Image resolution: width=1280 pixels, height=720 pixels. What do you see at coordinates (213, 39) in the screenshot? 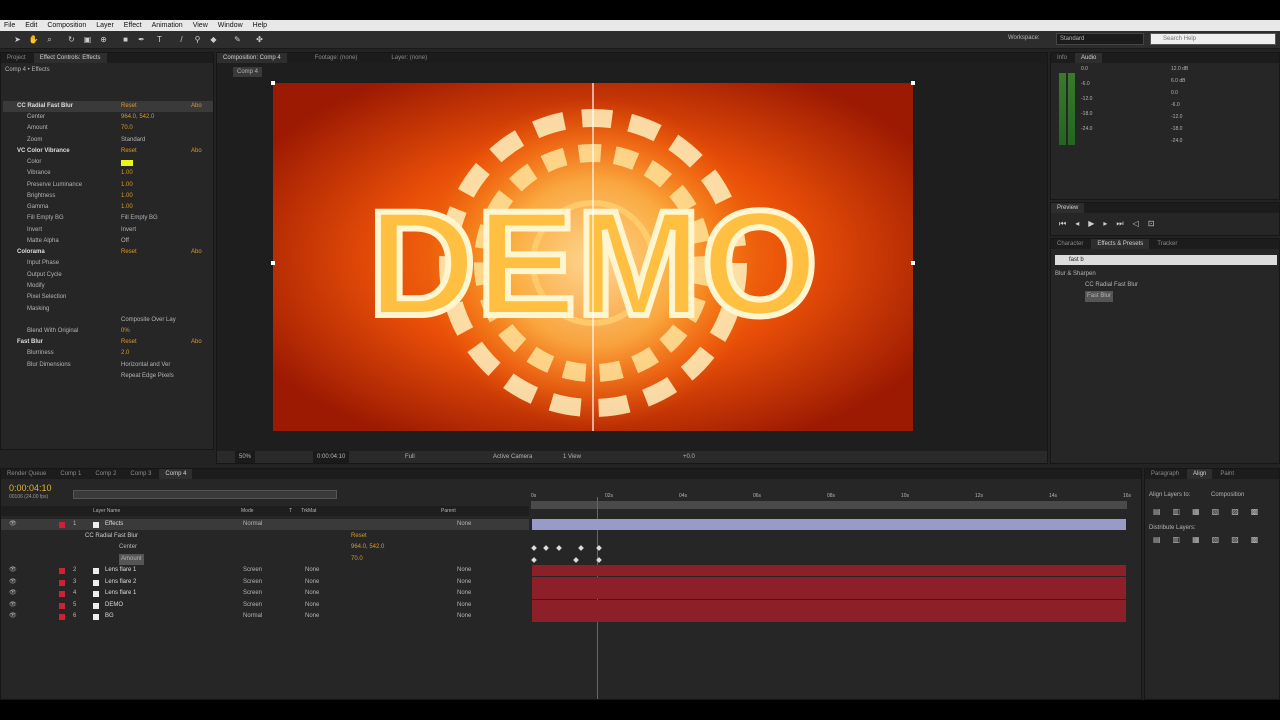
I see `eraser-tool-icon: ◆` at bounding box center [213, 39].